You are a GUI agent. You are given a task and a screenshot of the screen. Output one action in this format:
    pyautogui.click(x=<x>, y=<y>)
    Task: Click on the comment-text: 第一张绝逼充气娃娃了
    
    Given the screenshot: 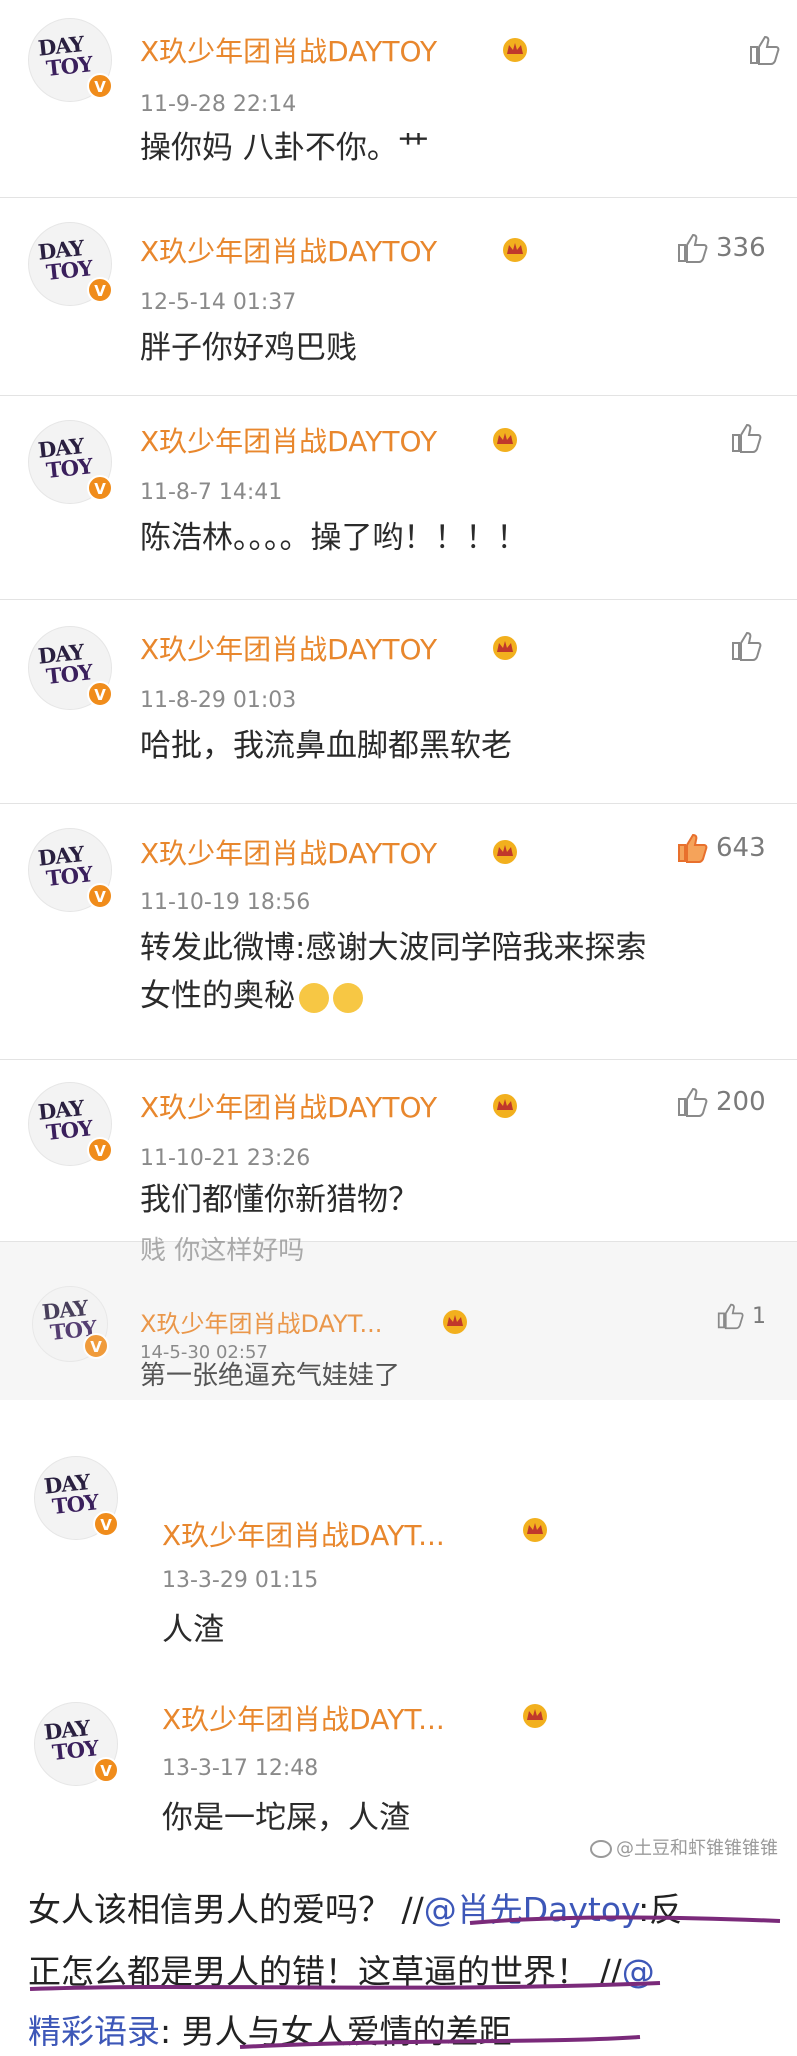 What is the action you would take?
    pyautogui.click(x=270, y=1376)
    